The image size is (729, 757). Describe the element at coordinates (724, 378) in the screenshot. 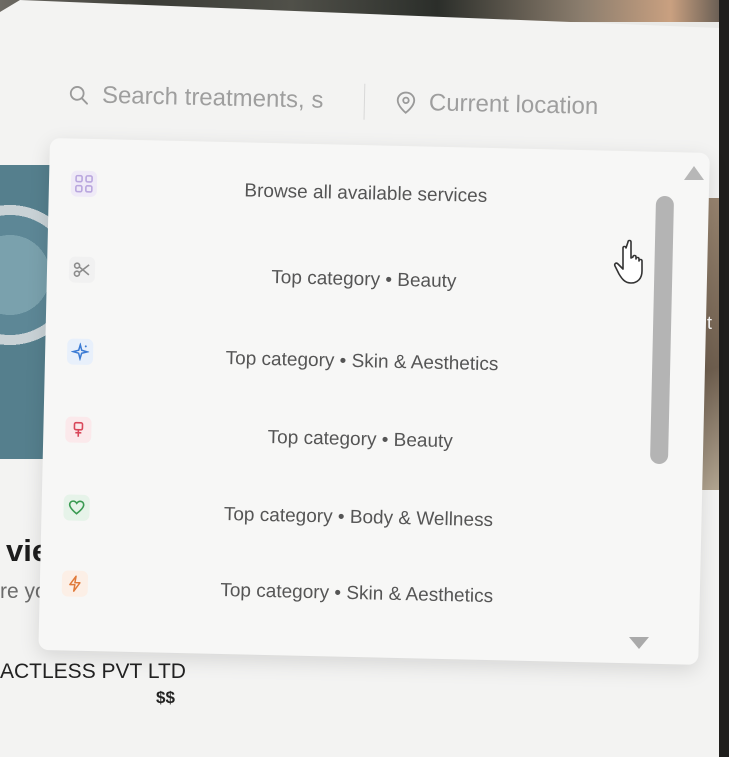

I see `monitor-bezel` at that location.